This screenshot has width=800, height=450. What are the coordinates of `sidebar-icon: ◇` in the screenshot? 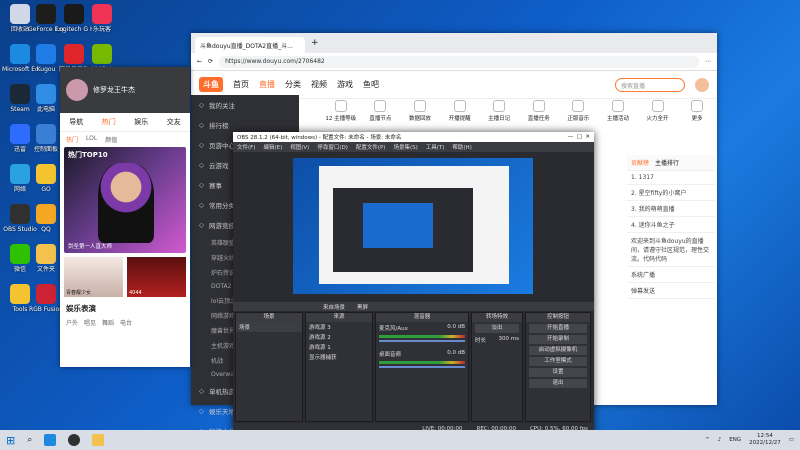 It's located at (201, 165).